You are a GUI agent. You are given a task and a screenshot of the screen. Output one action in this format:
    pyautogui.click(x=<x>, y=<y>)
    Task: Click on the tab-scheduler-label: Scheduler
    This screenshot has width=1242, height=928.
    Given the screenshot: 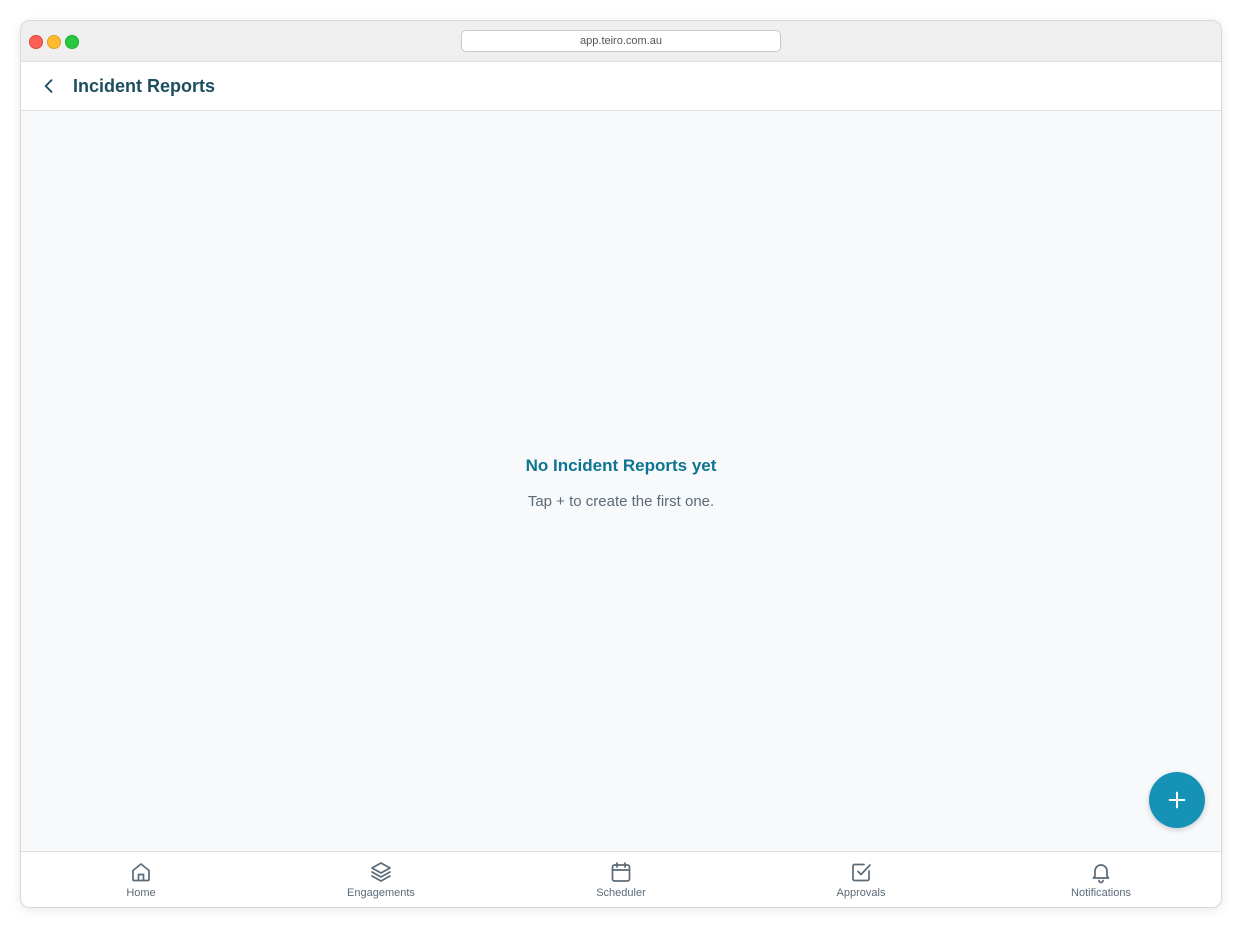 What is the action you would take?
    pyautogui.click(x=621, y=893)
    